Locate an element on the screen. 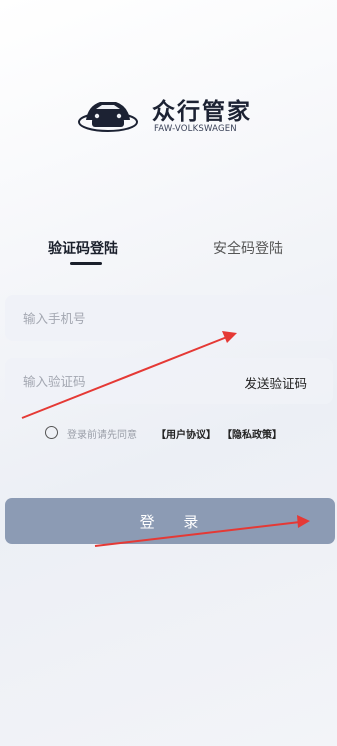  tab-security-code-login: 安全码登陆 is located at coordinates (248, 248).